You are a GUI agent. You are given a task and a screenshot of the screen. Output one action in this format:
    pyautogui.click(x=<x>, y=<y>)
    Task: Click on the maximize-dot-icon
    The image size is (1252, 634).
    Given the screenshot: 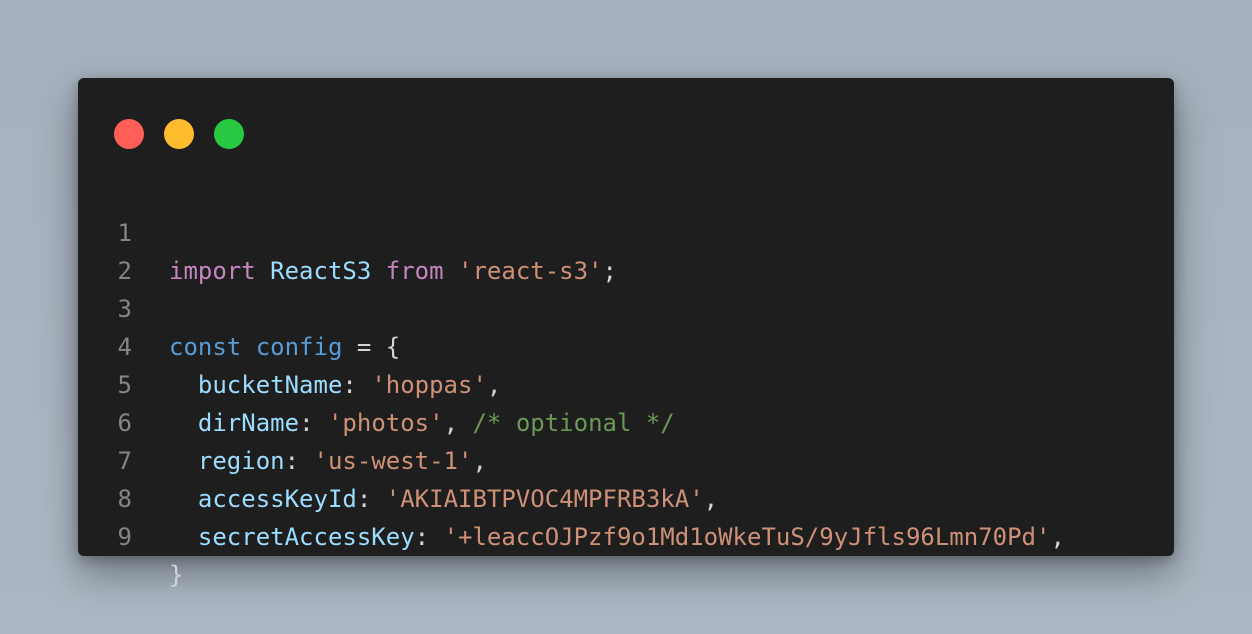 What is the action you would take?
    pyautogui.click(x=229, y=134)
    